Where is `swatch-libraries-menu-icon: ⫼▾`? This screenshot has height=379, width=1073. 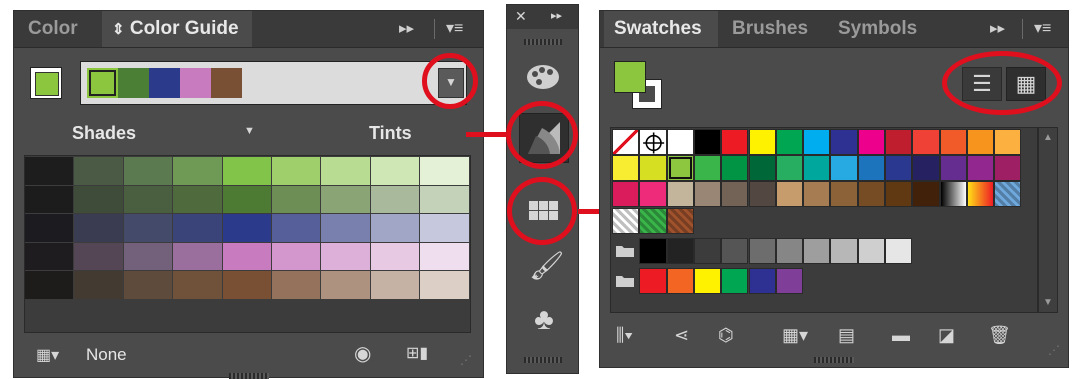
swatch-libraries-menu-icon: ⫼▾ is located at coordinates (624, 335).